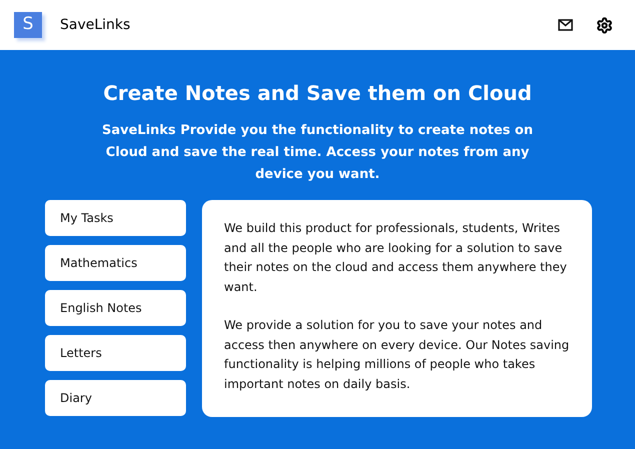 Image resolution: width=635 pixels, height=449 pixels. Describe the element at coordinates (95, 25) in the screenshot. I see `brand-name: SaveLinks` at that location.